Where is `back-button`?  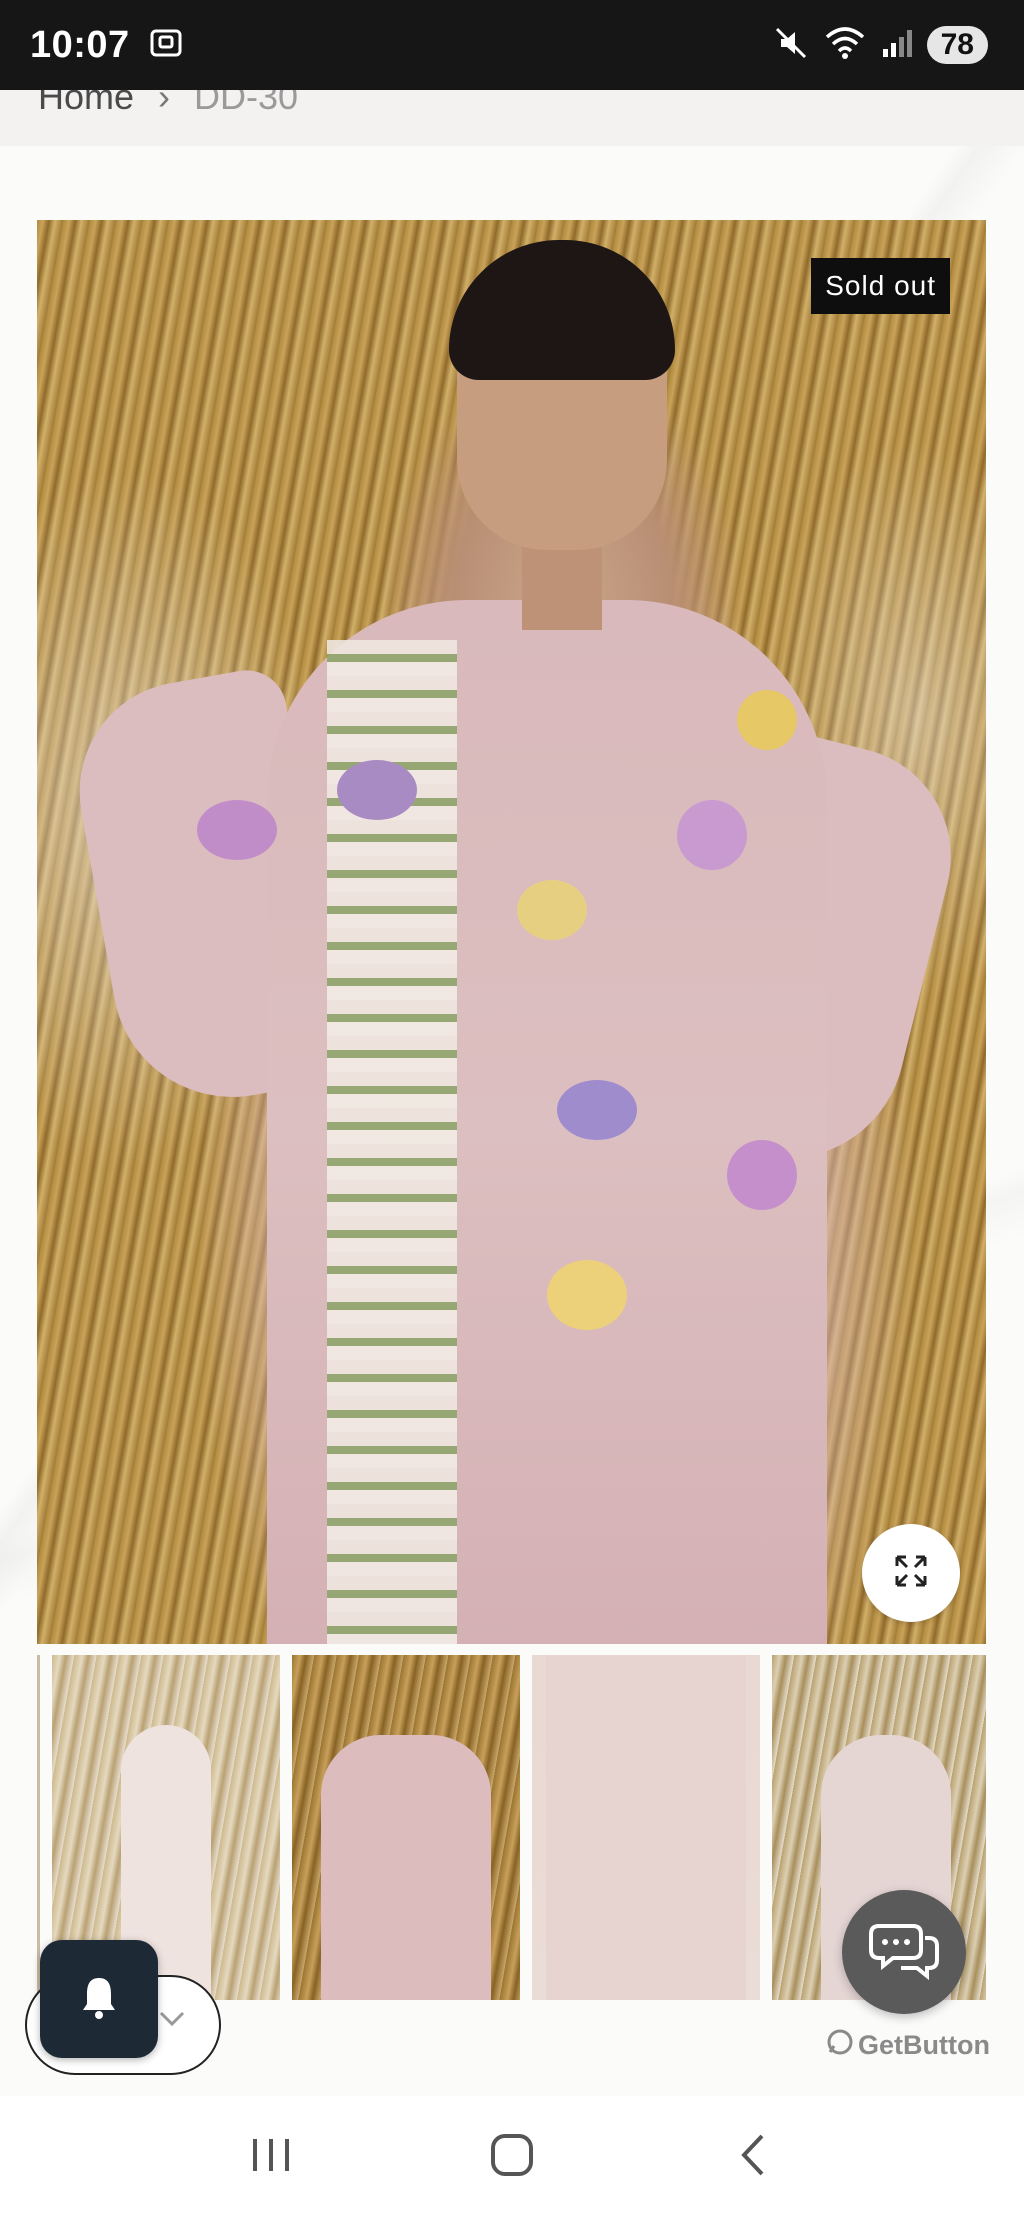
back-button is located at coordinates (753, 2158).